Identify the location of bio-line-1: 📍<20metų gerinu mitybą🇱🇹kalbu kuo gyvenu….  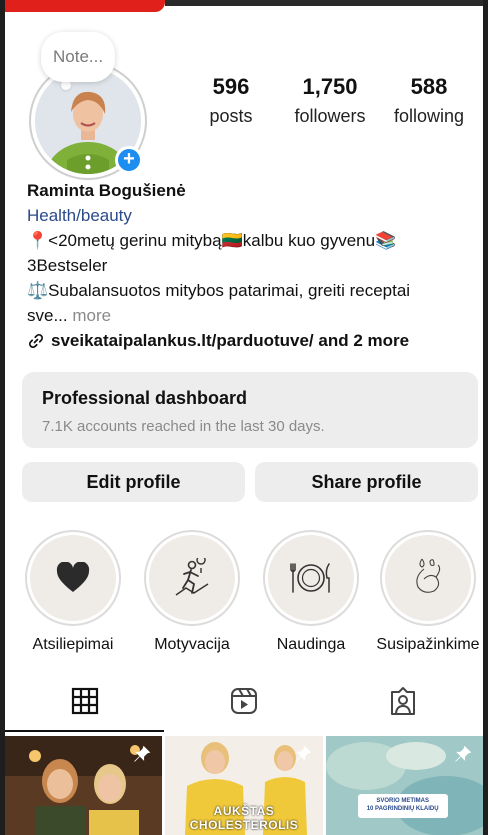
(212, 240).